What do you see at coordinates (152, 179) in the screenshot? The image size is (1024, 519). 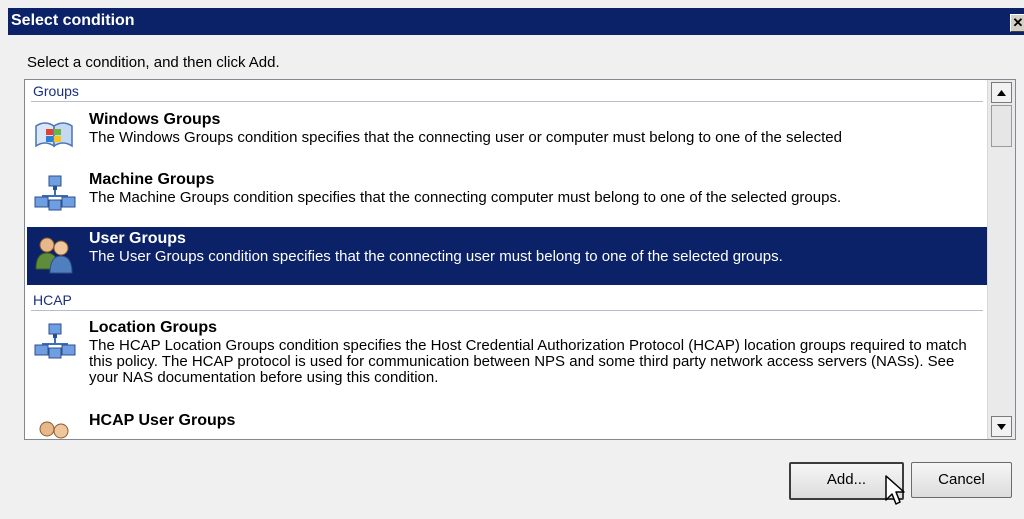 I see `item-name: Machine Groups` at bounding box center [152, 179].